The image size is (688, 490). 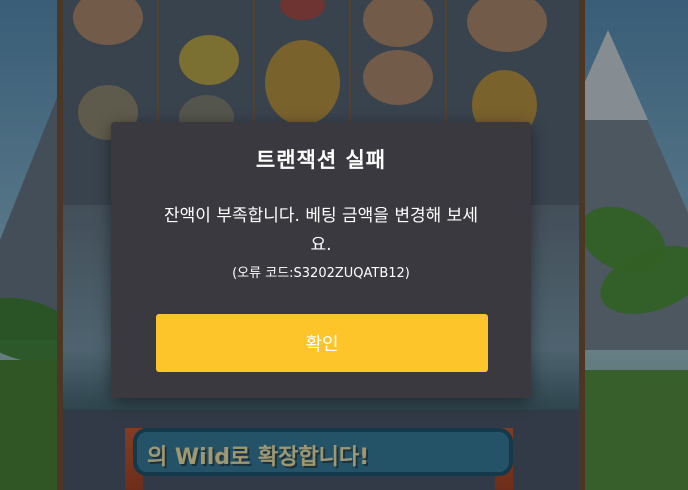 What do you see at coordinates (321, 230) in the screenshot?
I see `dialog-message: 잔액이 부족합니다. 베팅 금액을 변경해 보세요.` at bounding box center [321, 230].